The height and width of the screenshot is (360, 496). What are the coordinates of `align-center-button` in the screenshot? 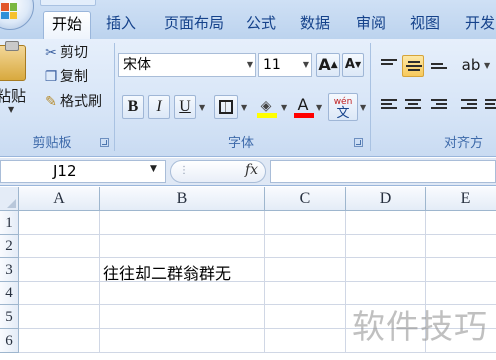 It's located at (413, 106).